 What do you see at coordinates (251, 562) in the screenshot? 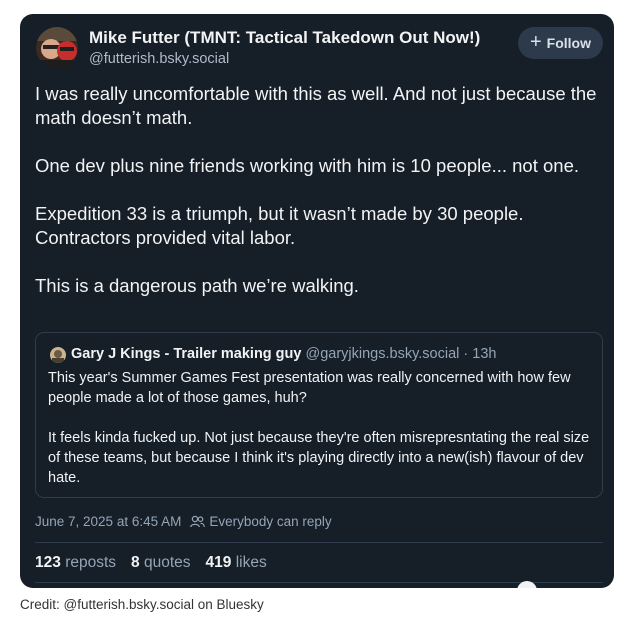
I see `likes-label: likes` at bounding box center [251, 562].